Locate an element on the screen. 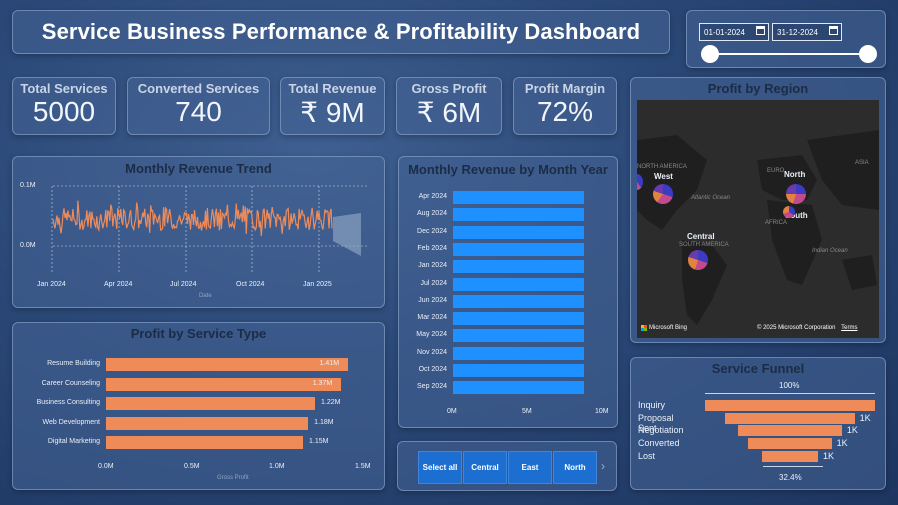  data-label: 1.41M is located at coordinates (329, 363).